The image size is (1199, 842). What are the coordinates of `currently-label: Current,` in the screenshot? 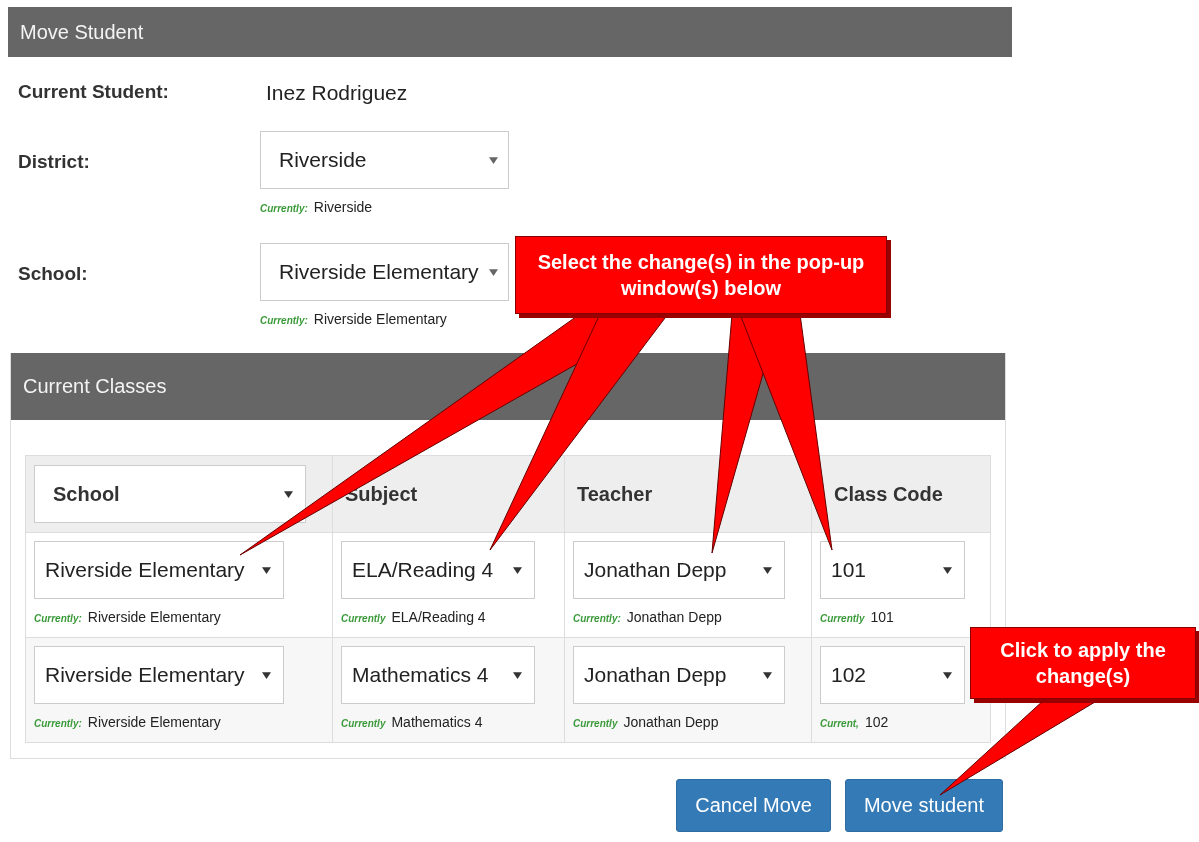 It's located at (839, 723).